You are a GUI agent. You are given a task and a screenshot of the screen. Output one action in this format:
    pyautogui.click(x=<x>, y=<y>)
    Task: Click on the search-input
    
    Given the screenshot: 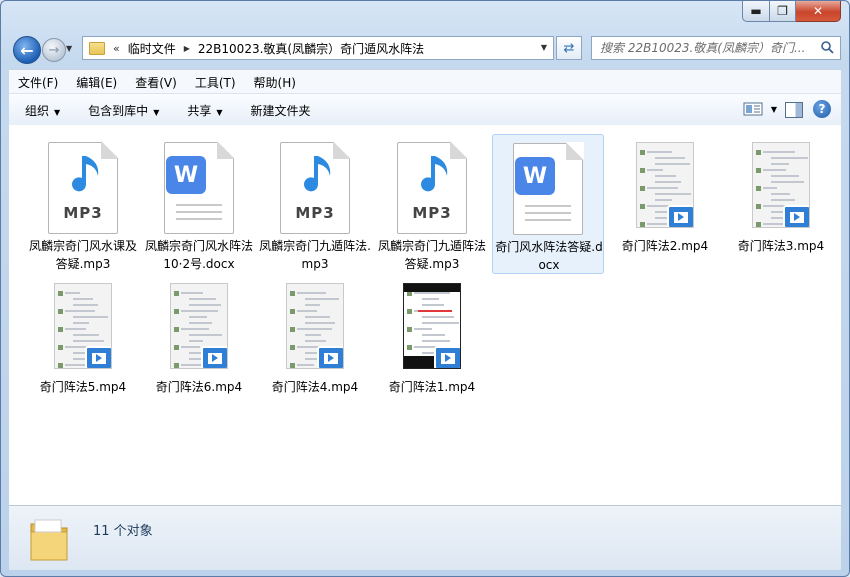 What is the action you would take?
    pyautogui.click(x=707, y=48)
    